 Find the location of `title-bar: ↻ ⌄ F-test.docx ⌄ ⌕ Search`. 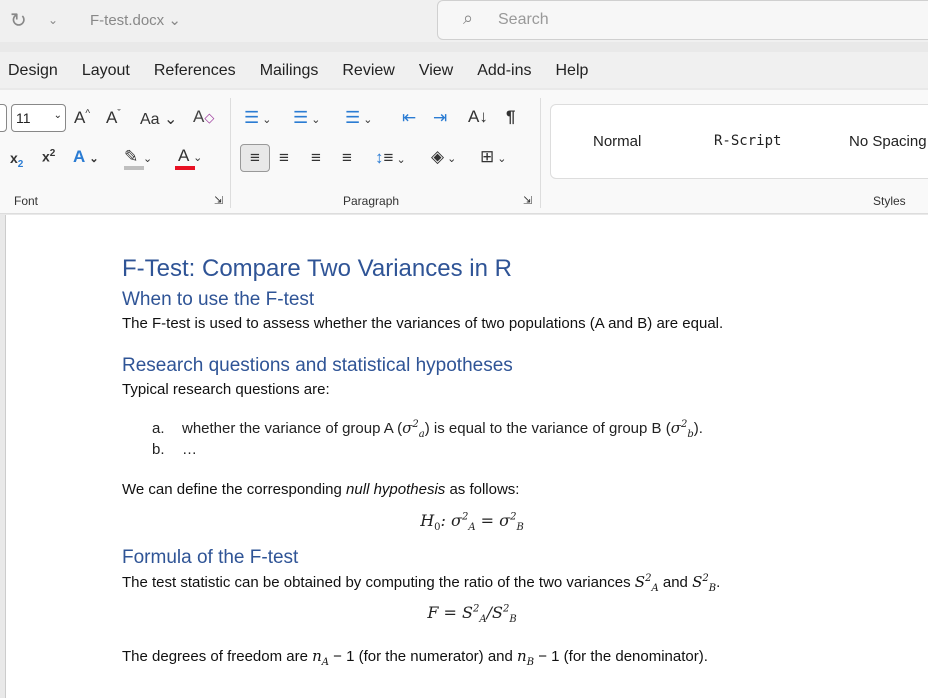

title-bar: ↻ ⌄ F-test.docx ⌄ ⌕ Search is located at coordinates (464, 21).